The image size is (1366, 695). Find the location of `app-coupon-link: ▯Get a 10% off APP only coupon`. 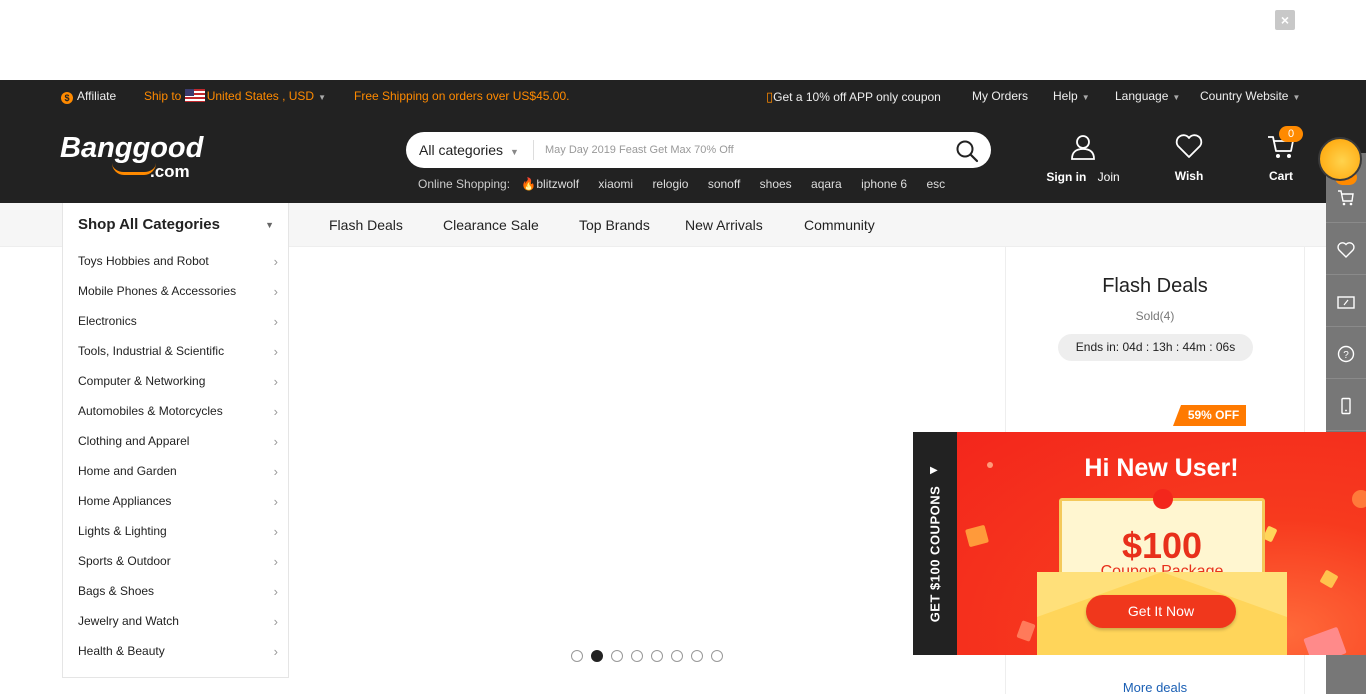

app-coupon-link: ▯Get a 10% off APP only coupon is located at coordinates (853, 97).